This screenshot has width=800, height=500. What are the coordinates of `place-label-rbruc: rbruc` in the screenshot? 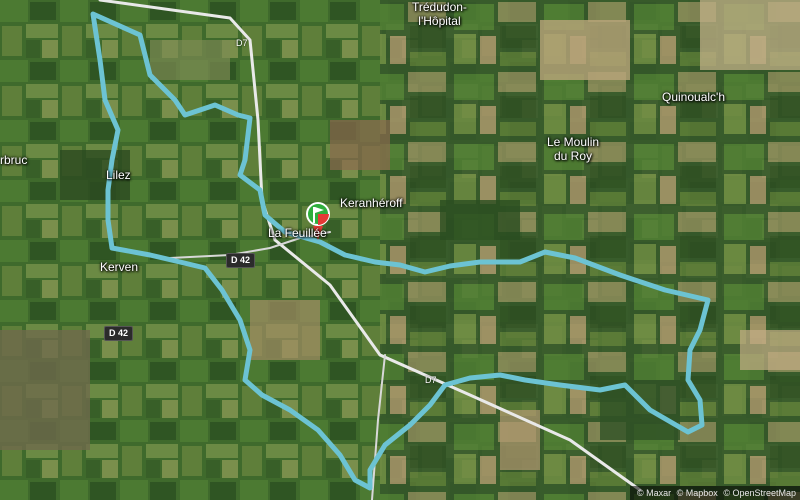 It's located at (14, 160).